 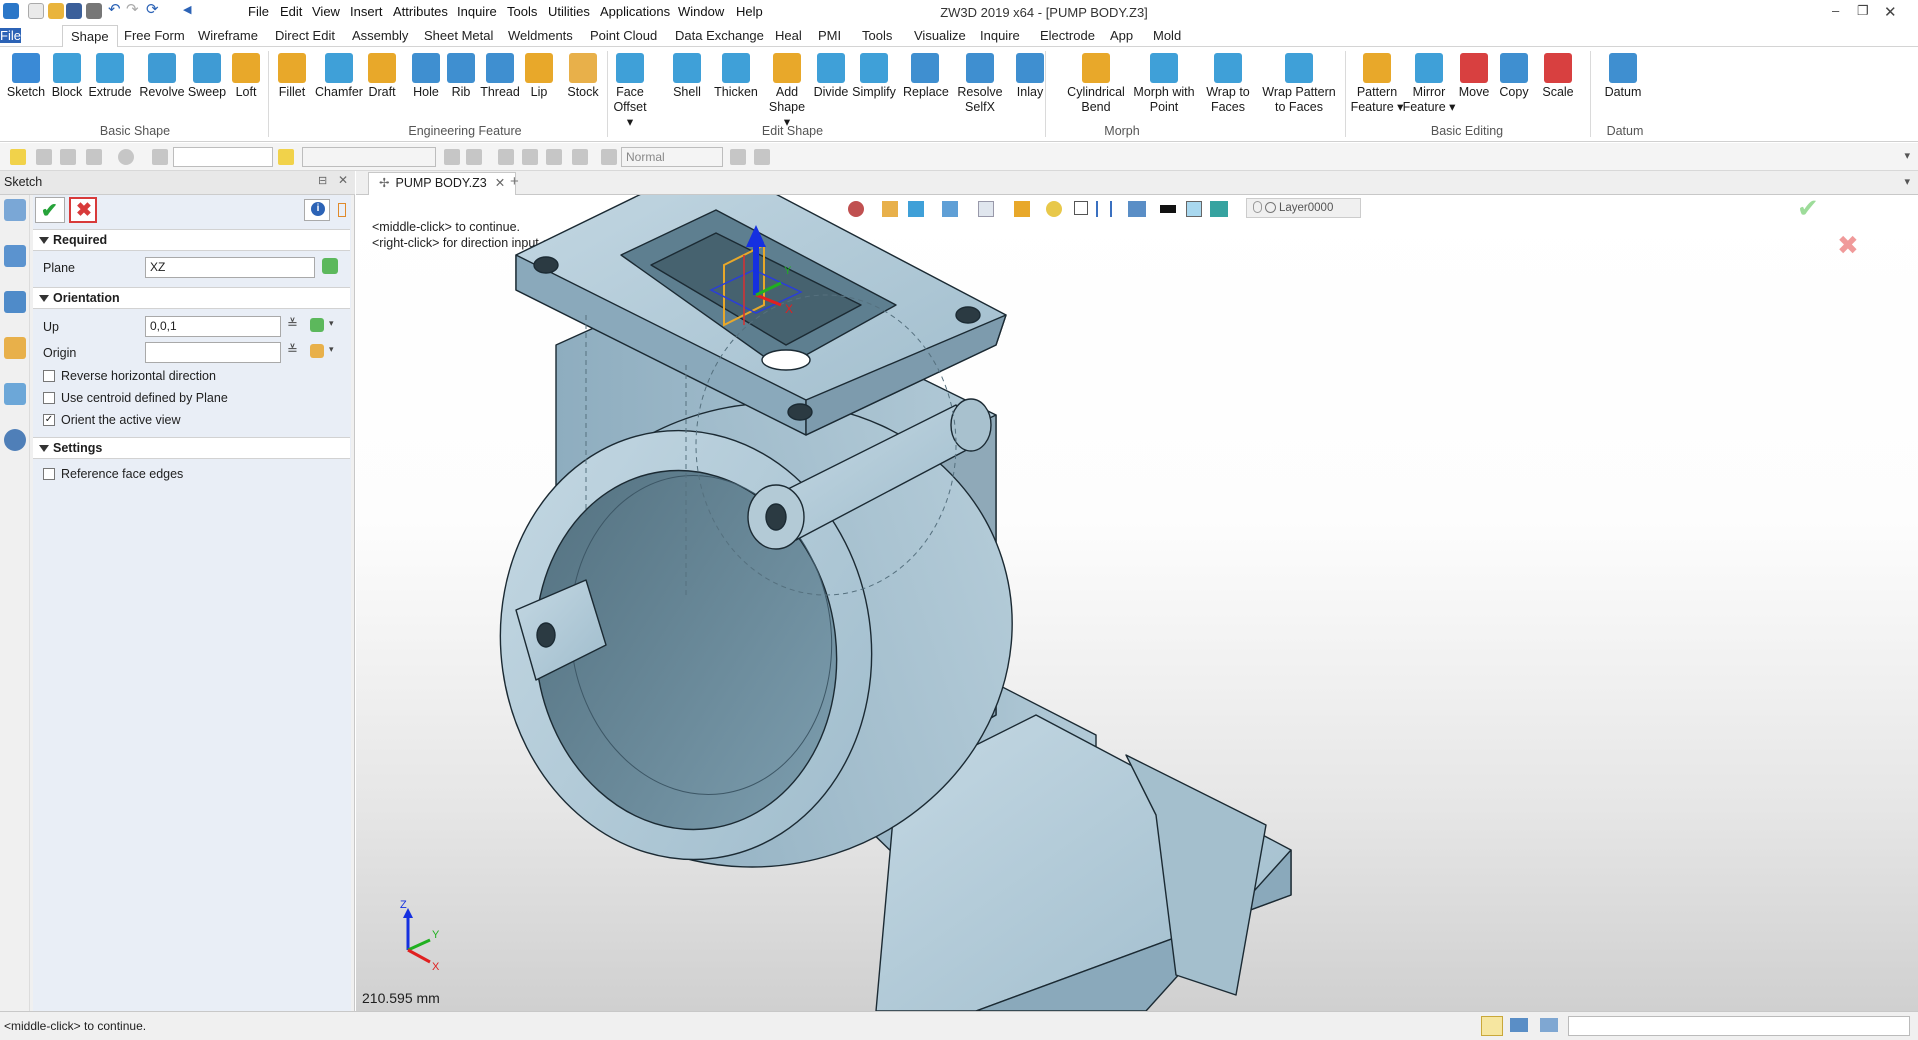 I want to click on replace-button: Replace, so click(x=926, y=76).